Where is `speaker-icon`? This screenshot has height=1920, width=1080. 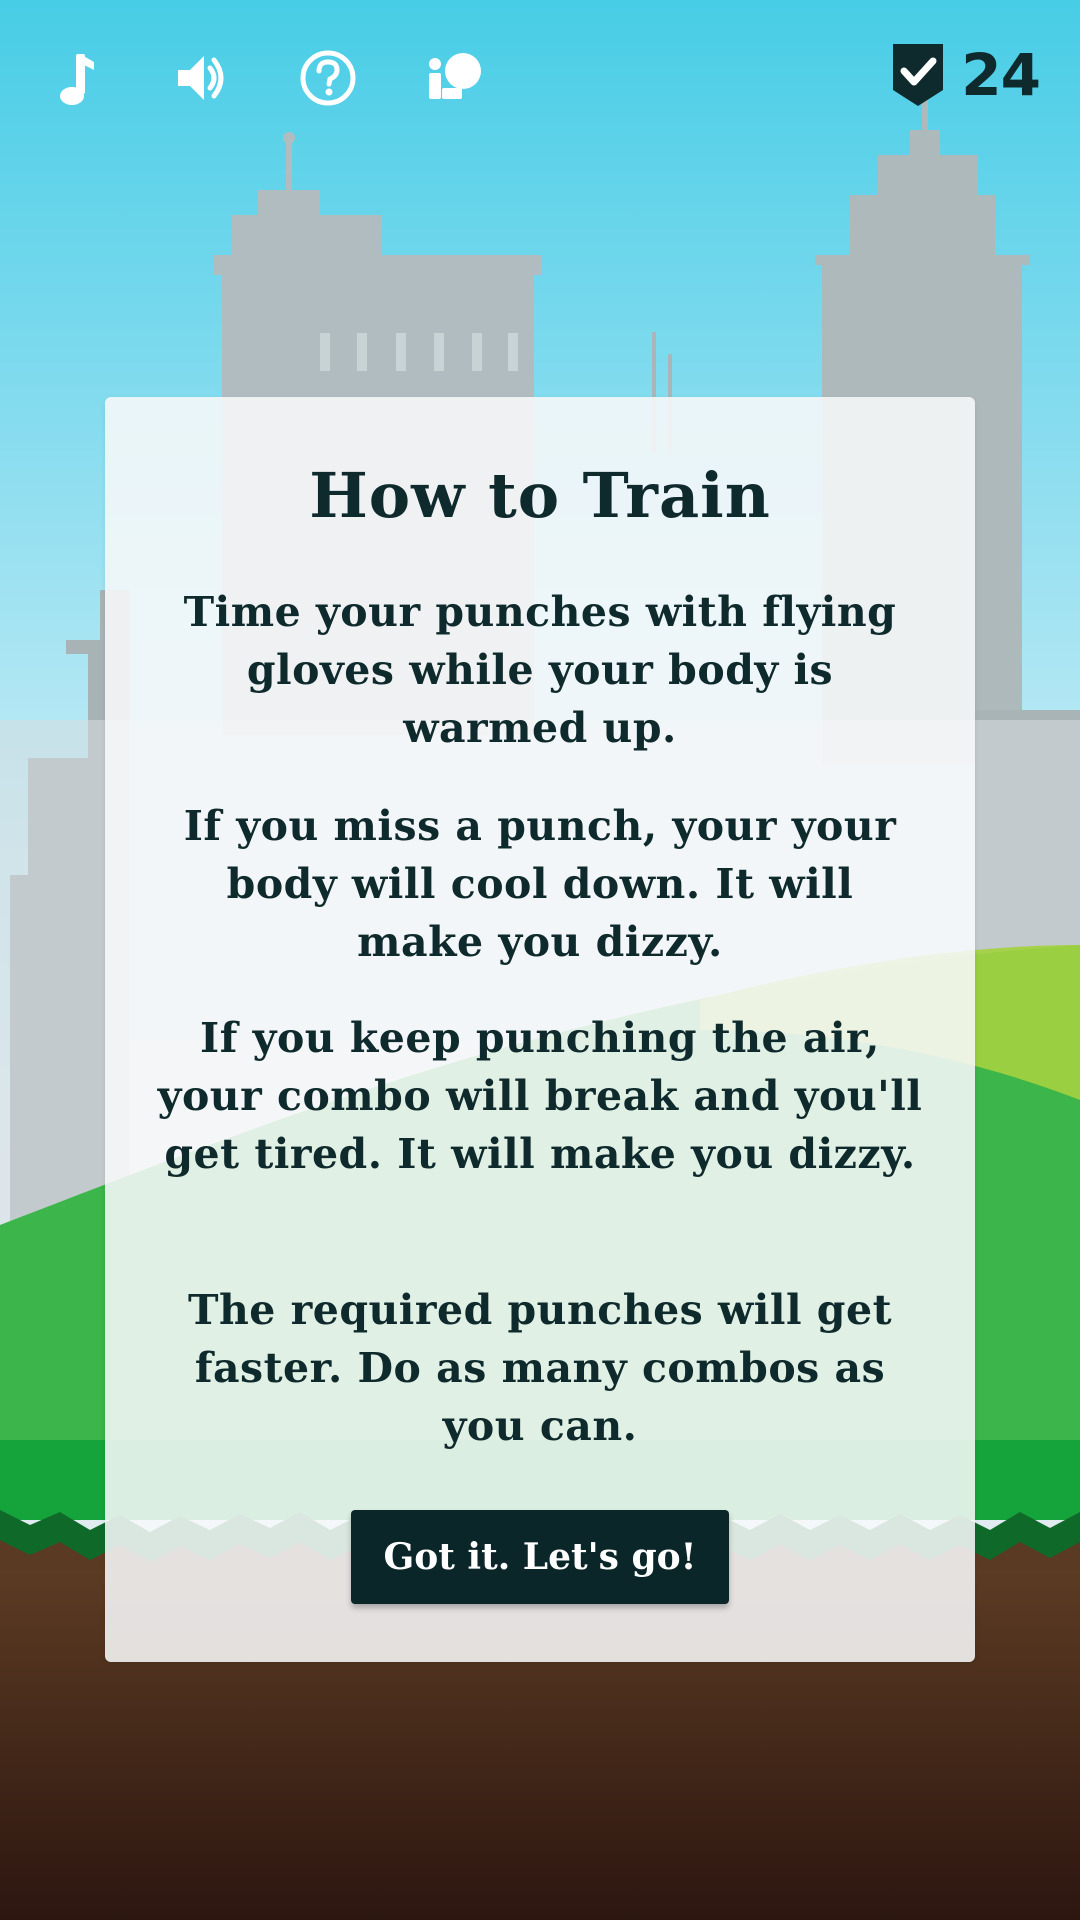 speaker-icon is located at coordinates (202, 78).